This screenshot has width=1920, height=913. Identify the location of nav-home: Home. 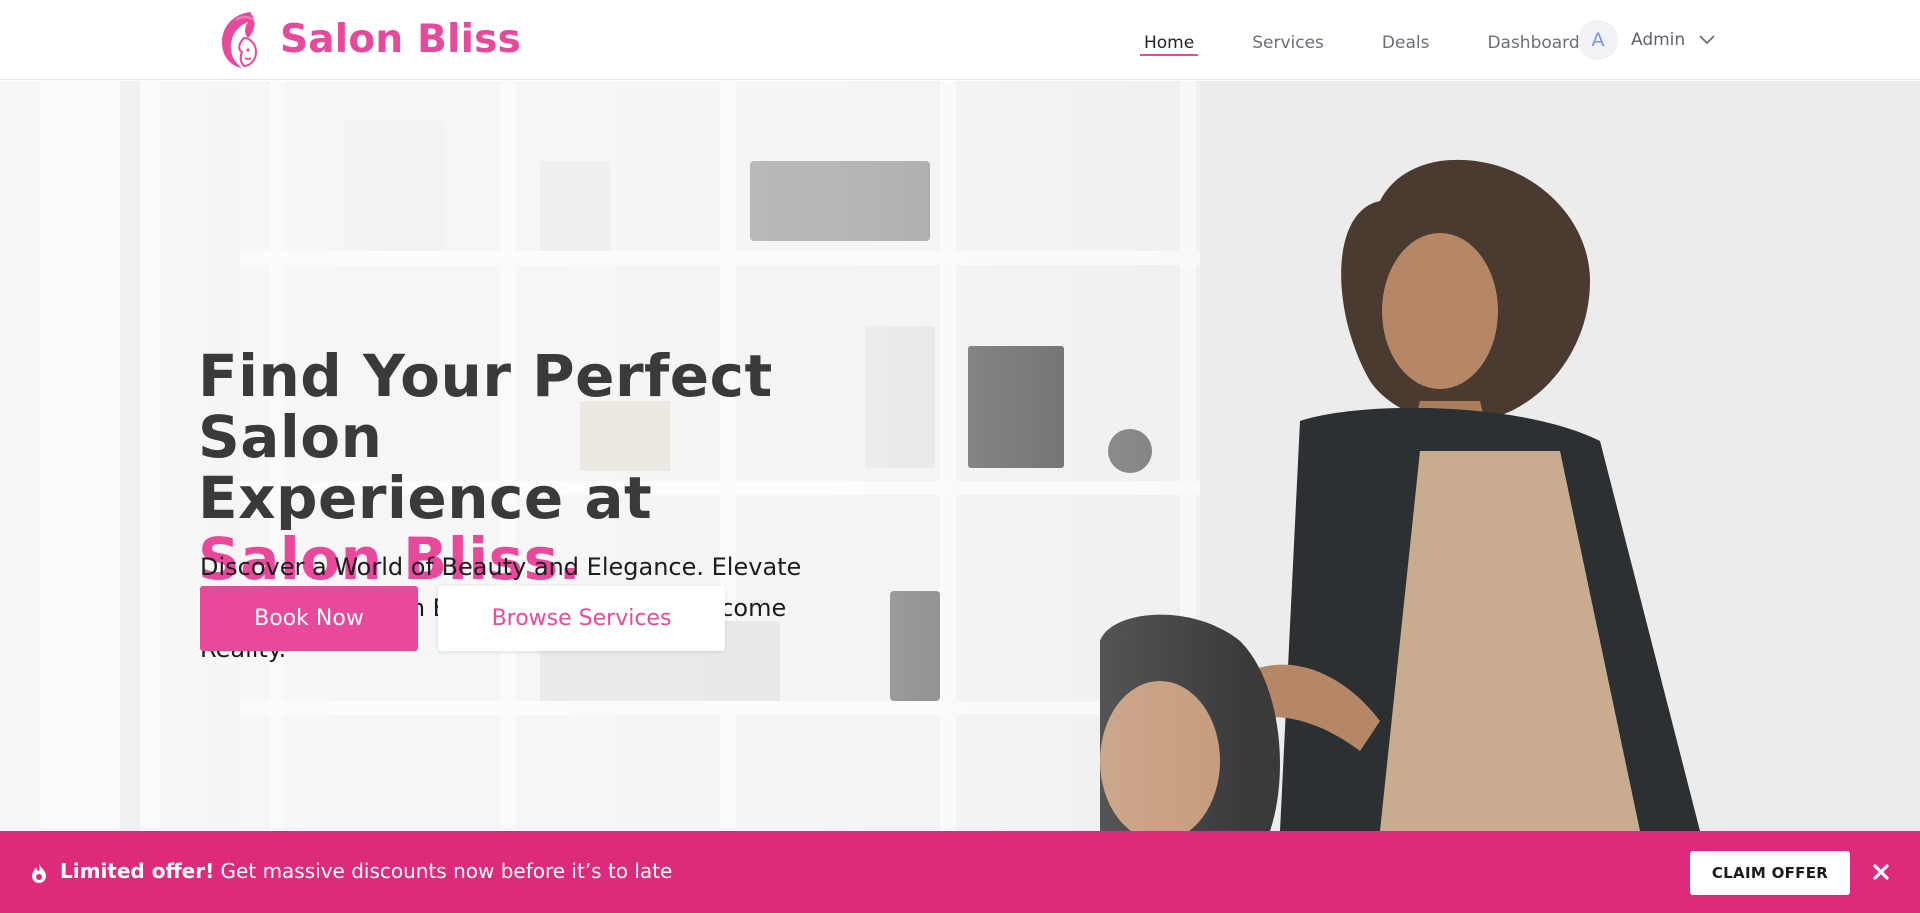
(1169, 40).